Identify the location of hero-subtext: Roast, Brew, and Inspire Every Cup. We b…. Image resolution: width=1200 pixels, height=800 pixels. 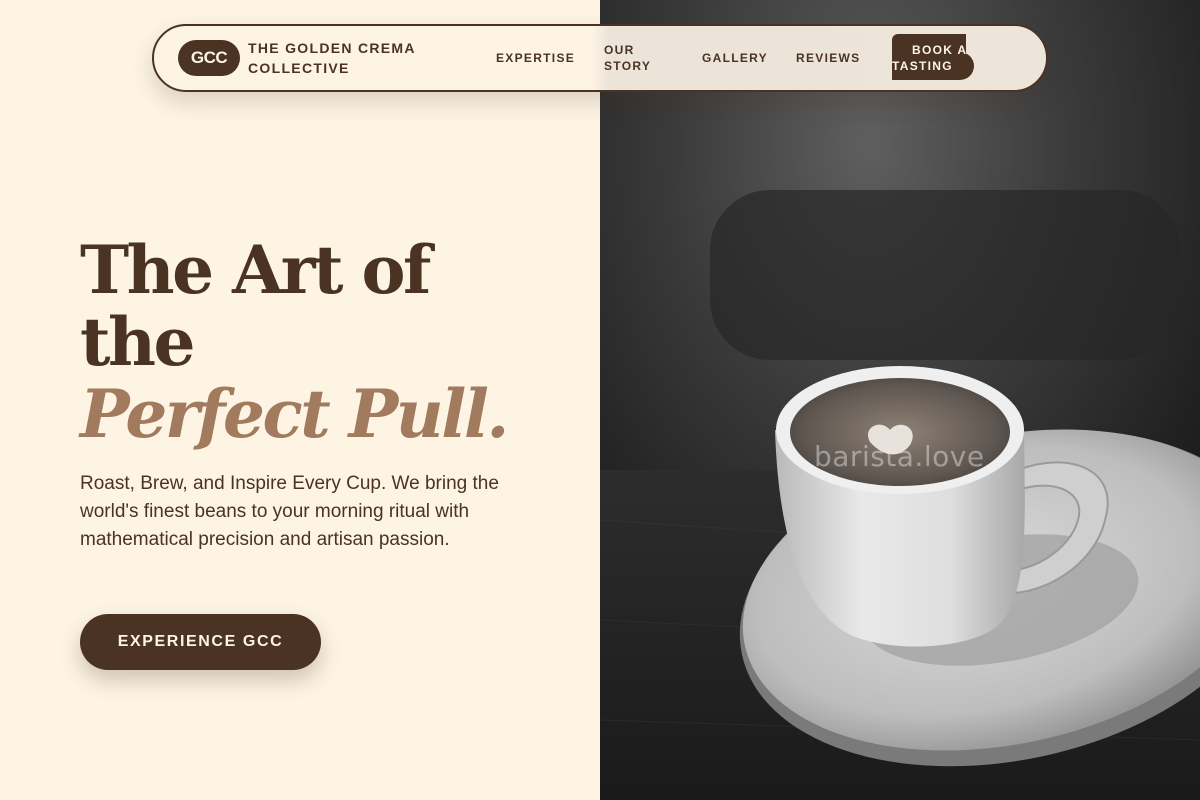
(289, 511).